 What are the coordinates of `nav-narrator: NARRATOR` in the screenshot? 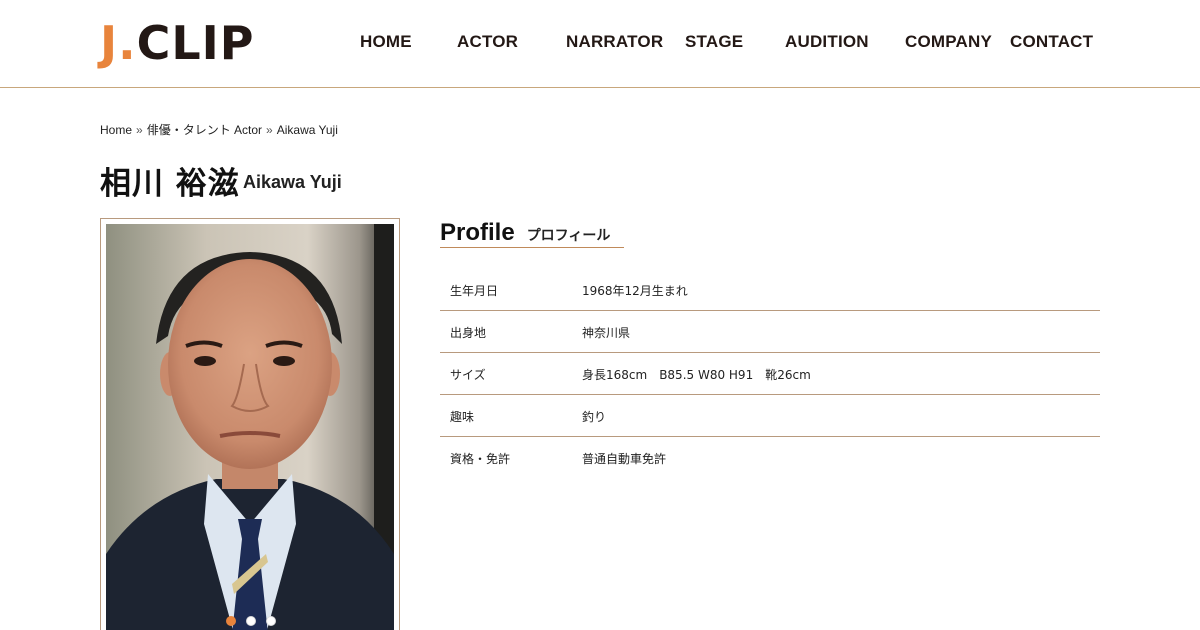 It's located at (614, 42).